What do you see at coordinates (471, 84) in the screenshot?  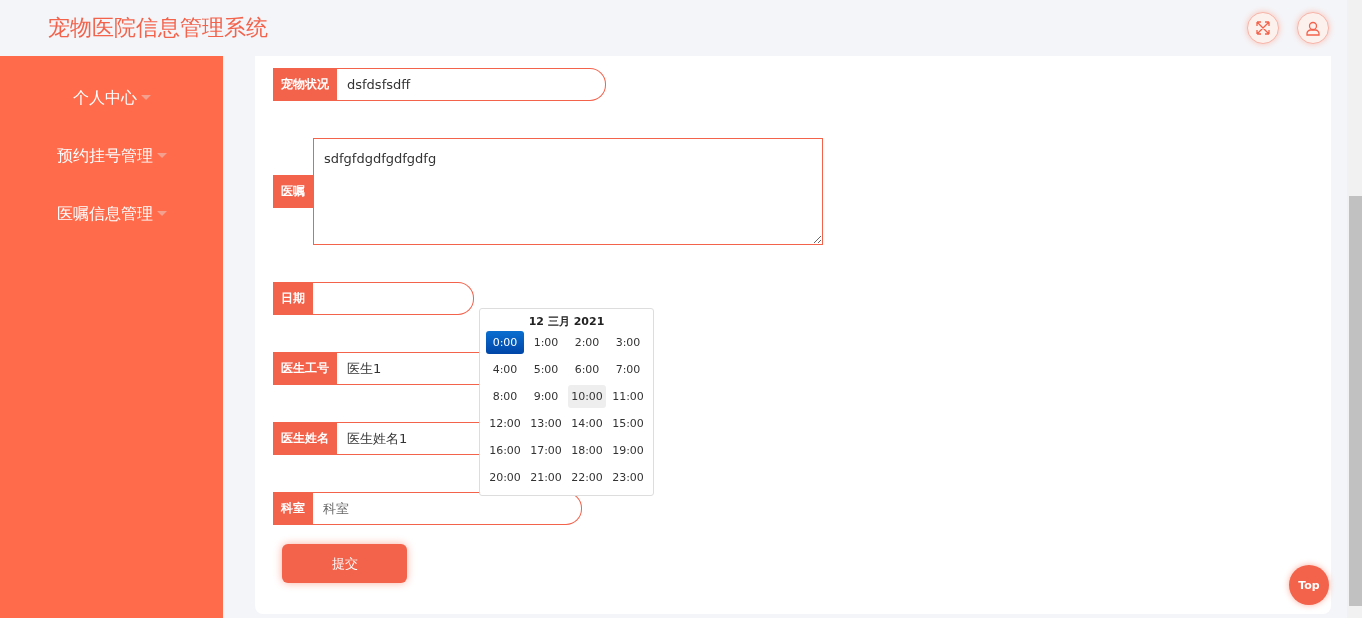 I see `input-field: dsfdsfsdff` at bounding box center [471, 84].